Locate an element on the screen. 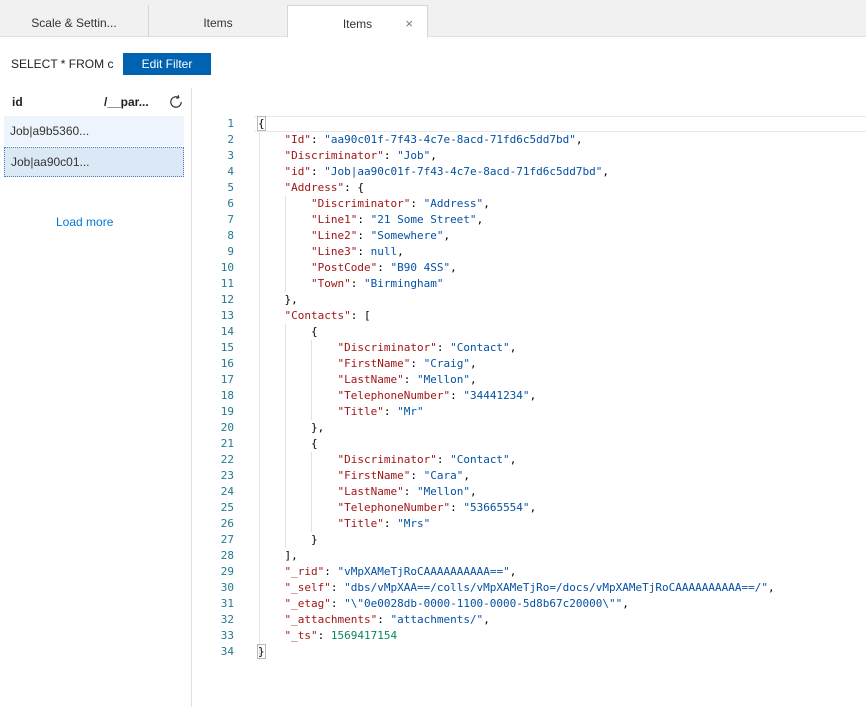  json-punctuation: } is located at coordinates (261, 651).